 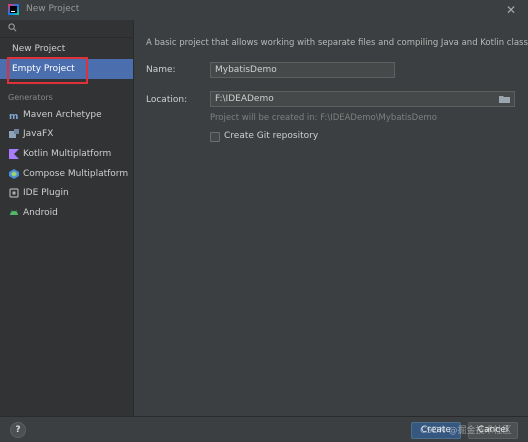 What do you see at coordinates (14, 212) in the screenshot?
I see `android-icon` at bounding box center [14, 212].